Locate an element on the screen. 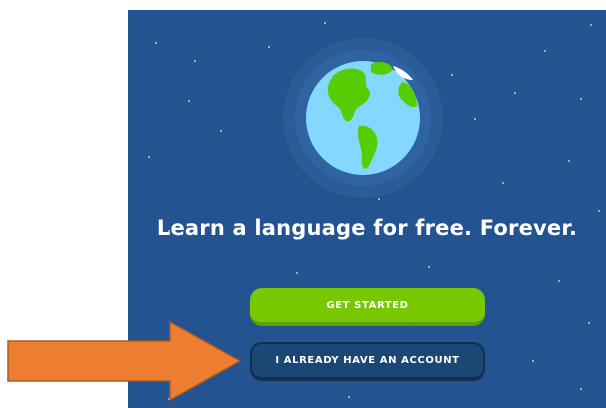  get-started-button: GET STARTED is located at coordinates (367, 307).